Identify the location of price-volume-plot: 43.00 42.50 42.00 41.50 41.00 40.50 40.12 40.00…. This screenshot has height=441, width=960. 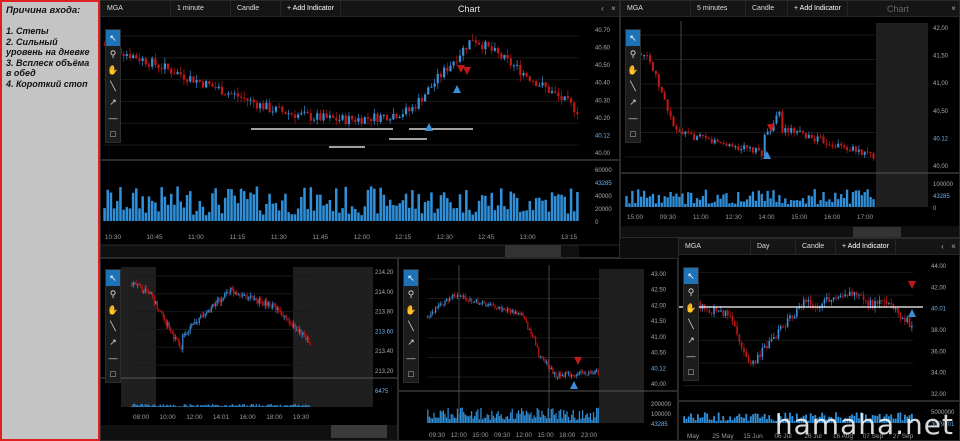
(538, 350).